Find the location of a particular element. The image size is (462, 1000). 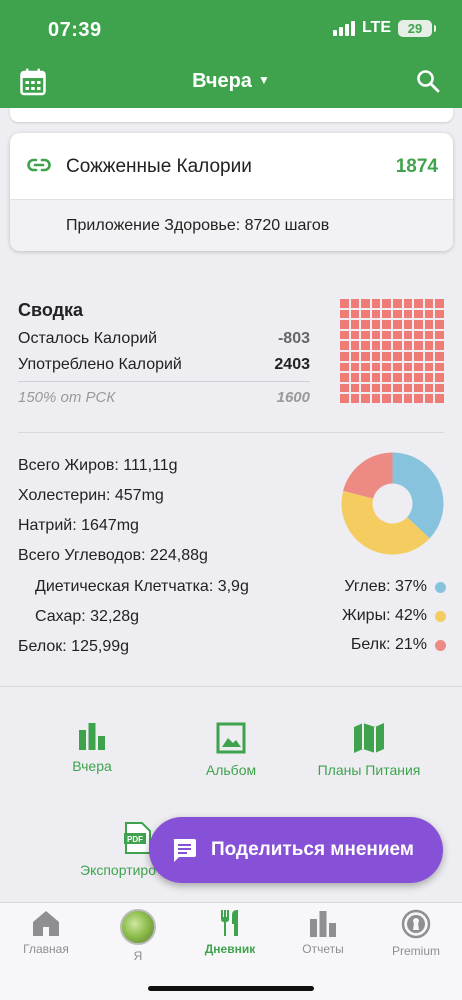

home-indicator is located at coordinates (231, 988).